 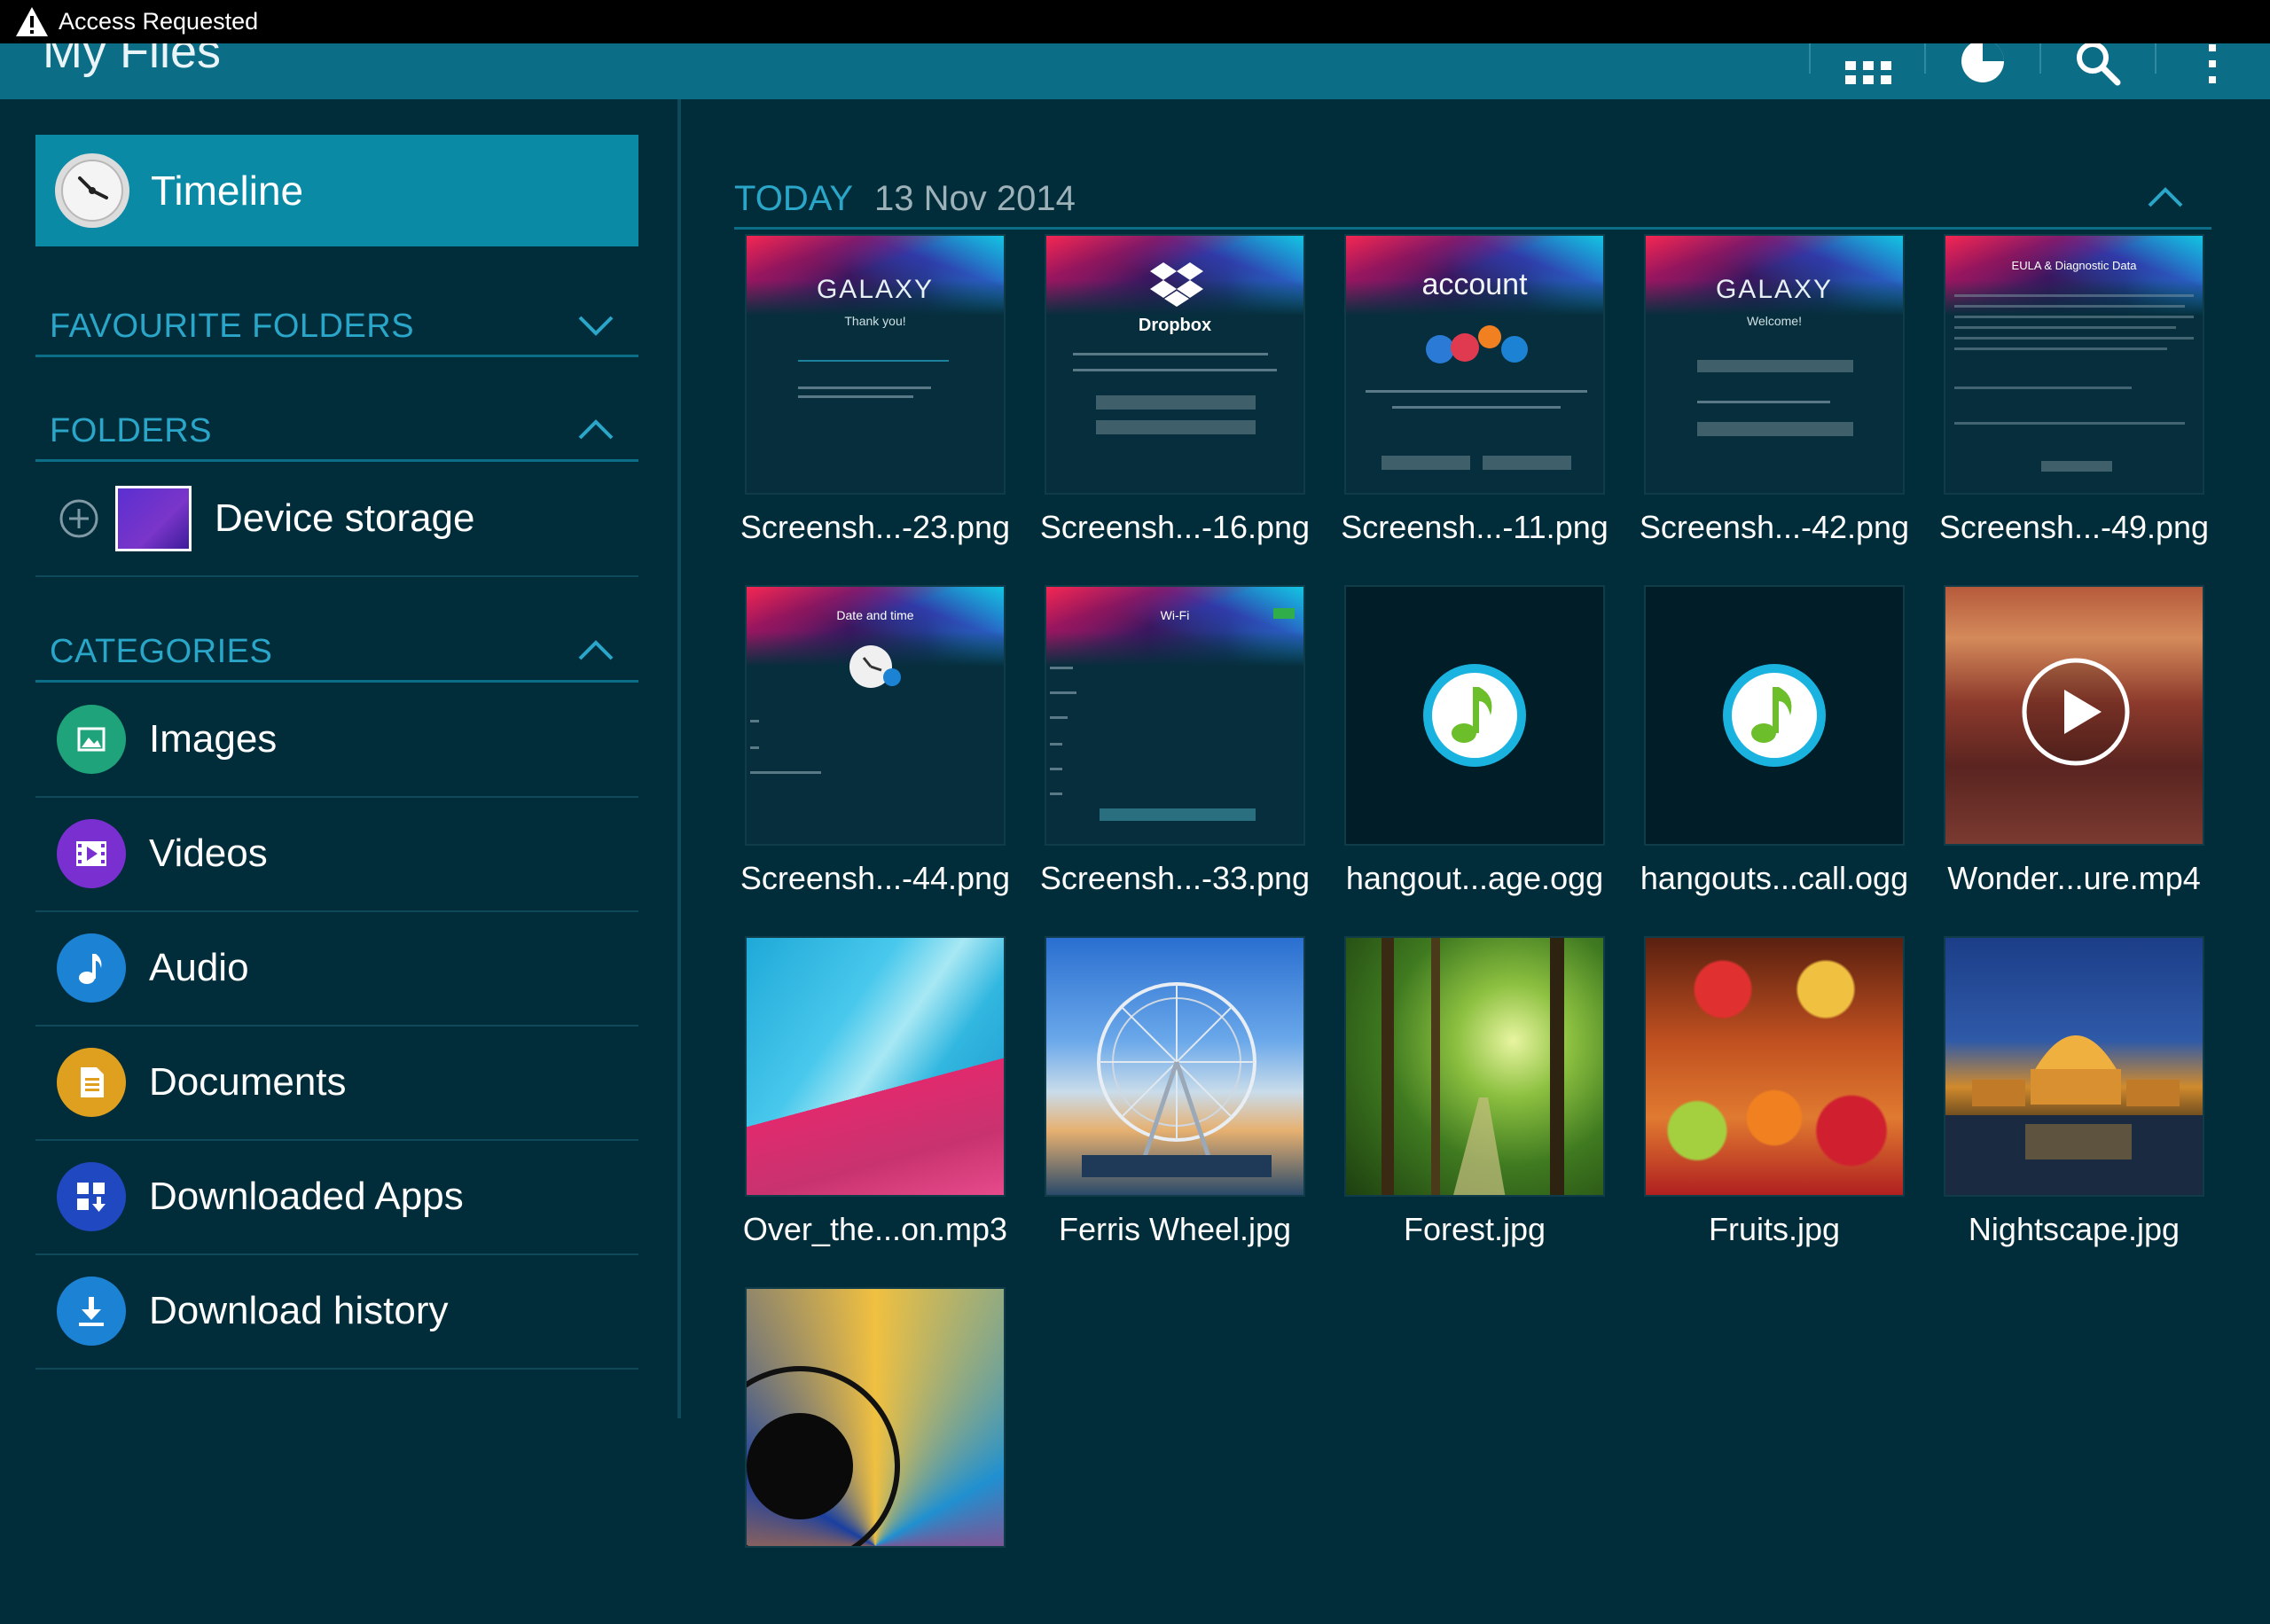 I want to click on file-tile: hangout...age.ogg, so click(x=1474, y=753).